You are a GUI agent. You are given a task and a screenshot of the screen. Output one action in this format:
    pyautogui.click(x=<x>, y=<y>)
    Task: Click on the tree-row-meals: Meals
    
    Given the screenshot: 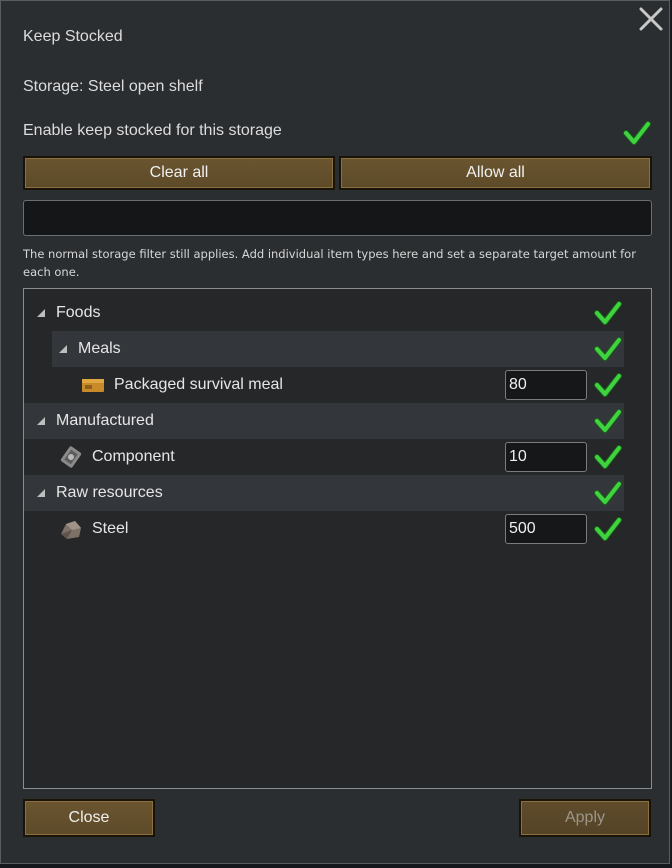 What is the action you would take?
    pyautogui.click(x=338, y=349)
    